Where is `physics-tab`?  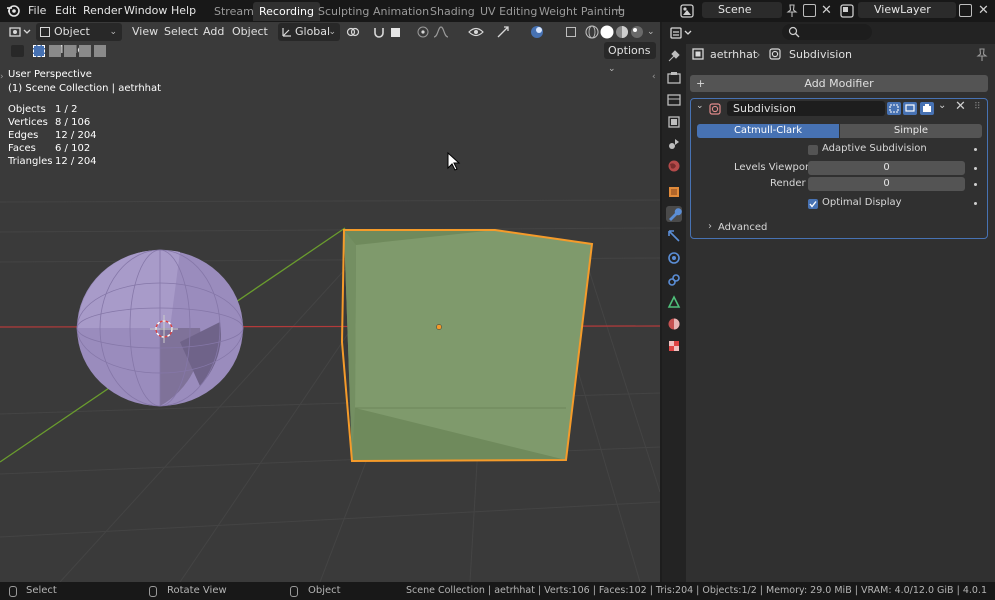 physics-tab is located at coordinates (674, 258).